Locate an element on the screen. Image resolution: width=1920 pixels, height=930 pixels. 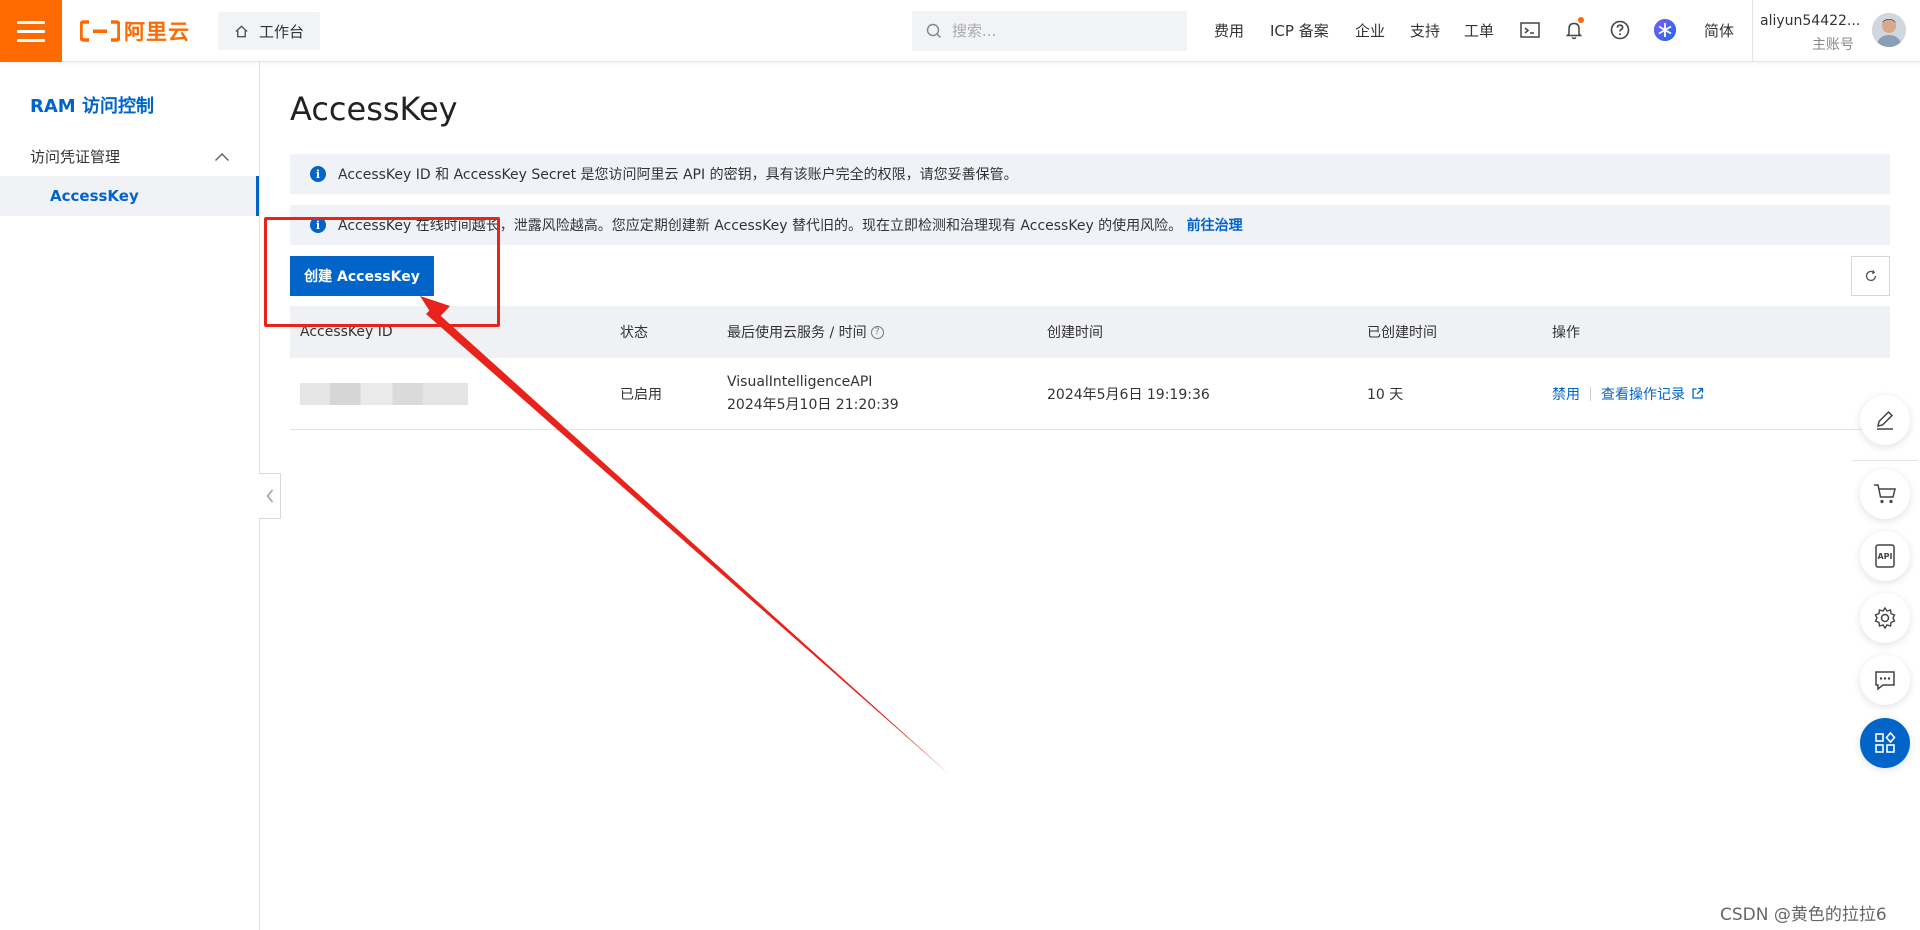
api-icon: API is located at coordinates (1885, 556).